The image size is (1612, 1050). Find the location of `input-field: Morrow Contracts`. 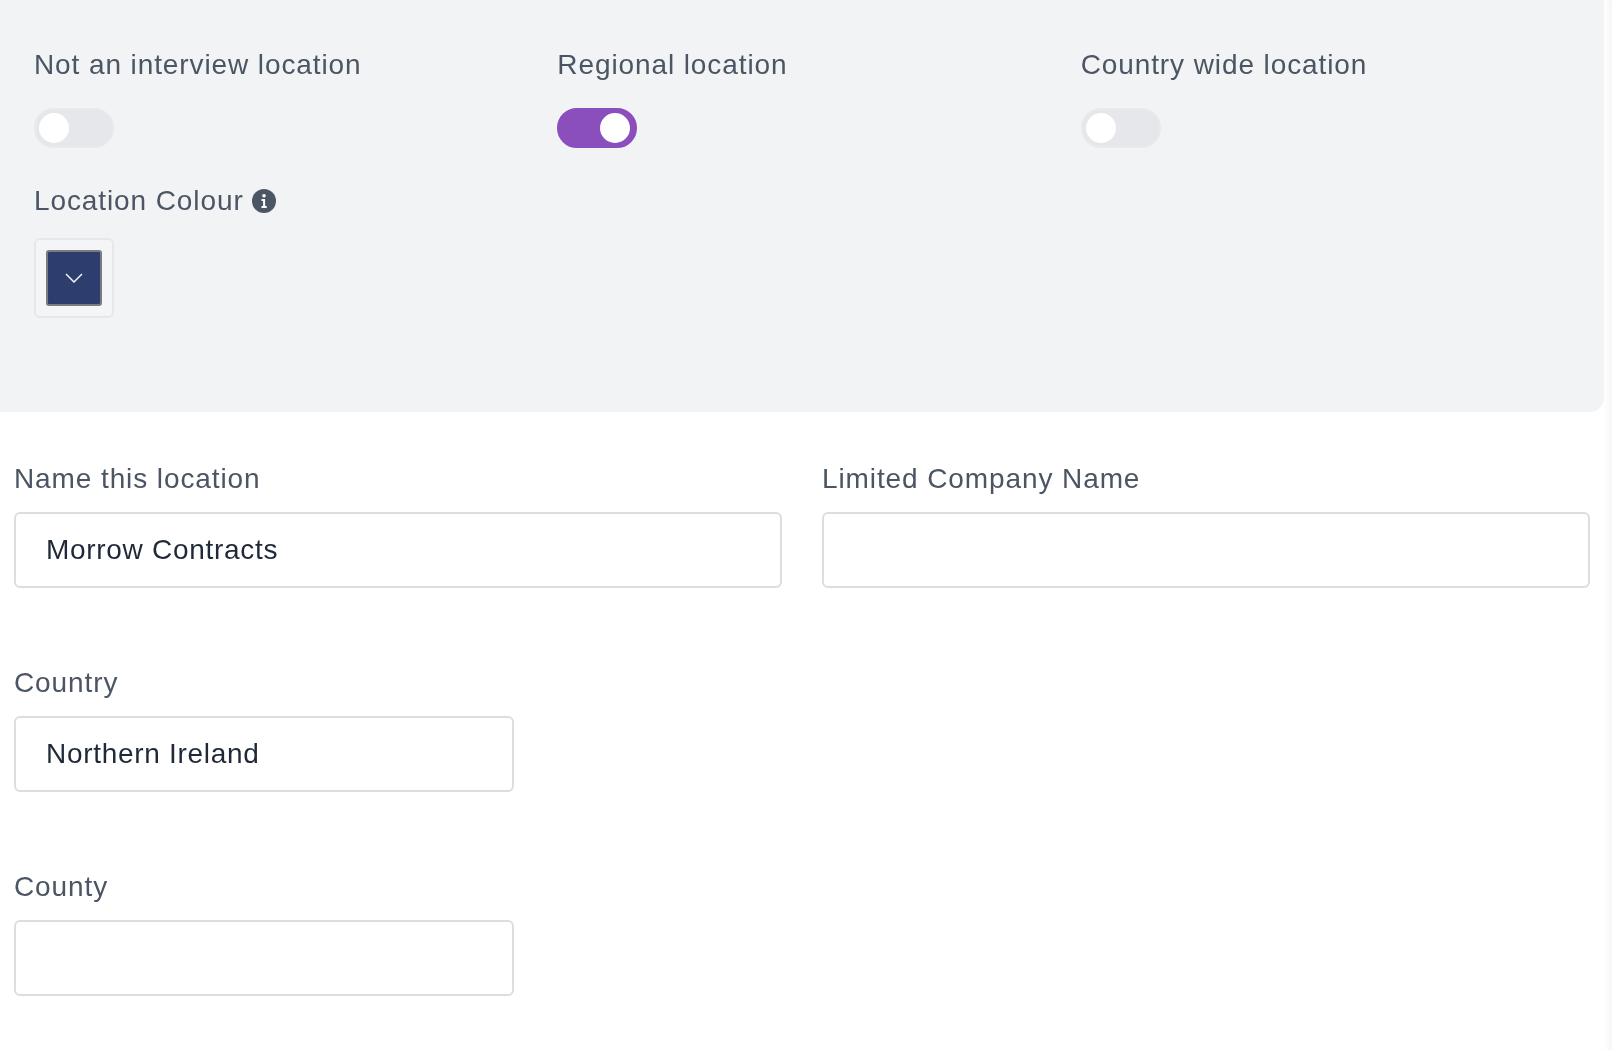

input-field: Morrow Contracts is located at coordinates (398, 550).